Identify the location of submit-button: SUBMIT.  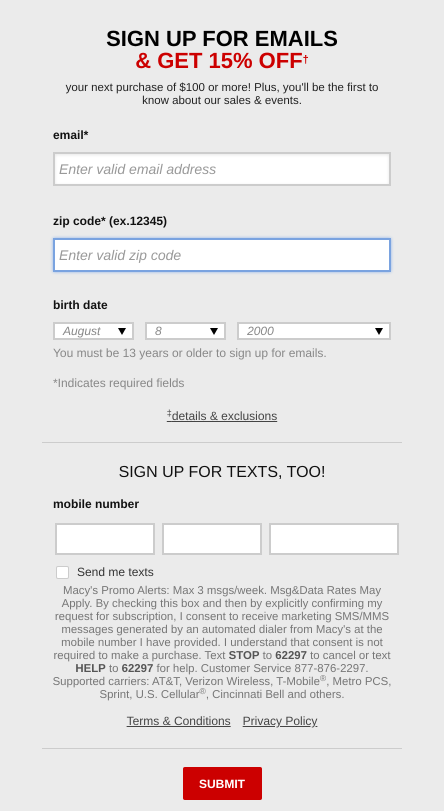
(222, 783).